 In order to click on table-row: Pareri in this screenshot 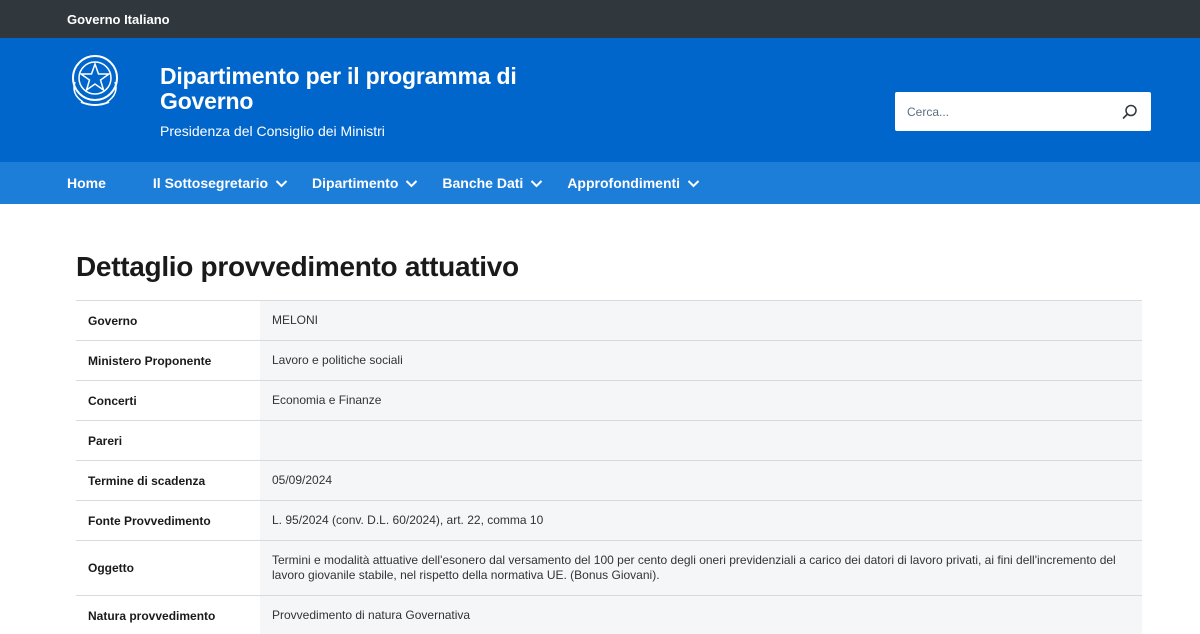, I will do `click(609, 440)`.